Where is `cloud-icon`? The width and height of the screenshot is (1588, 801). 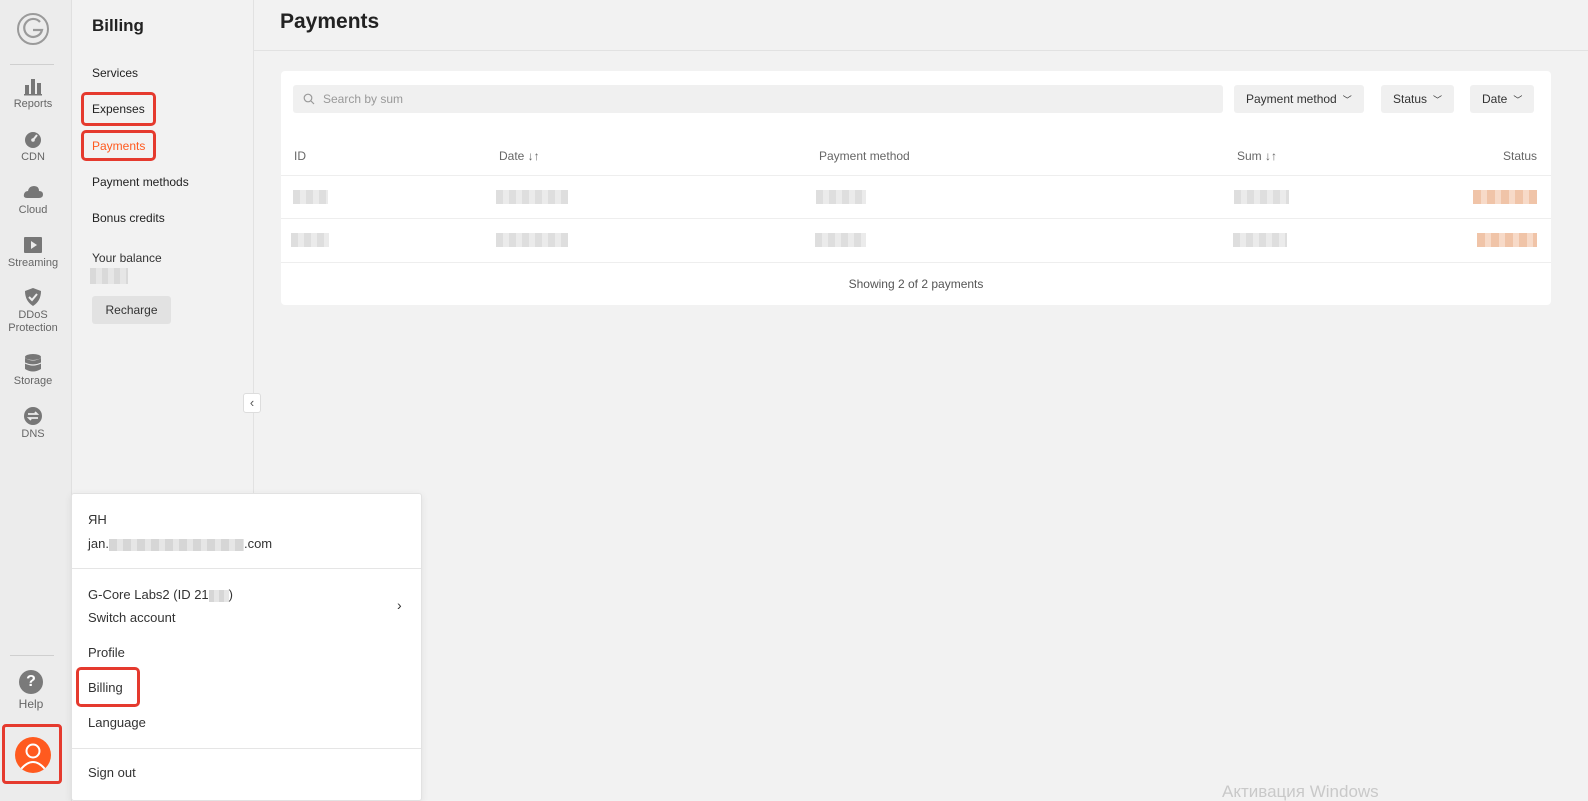
cloud-icon is located at coordinates (33, 192).